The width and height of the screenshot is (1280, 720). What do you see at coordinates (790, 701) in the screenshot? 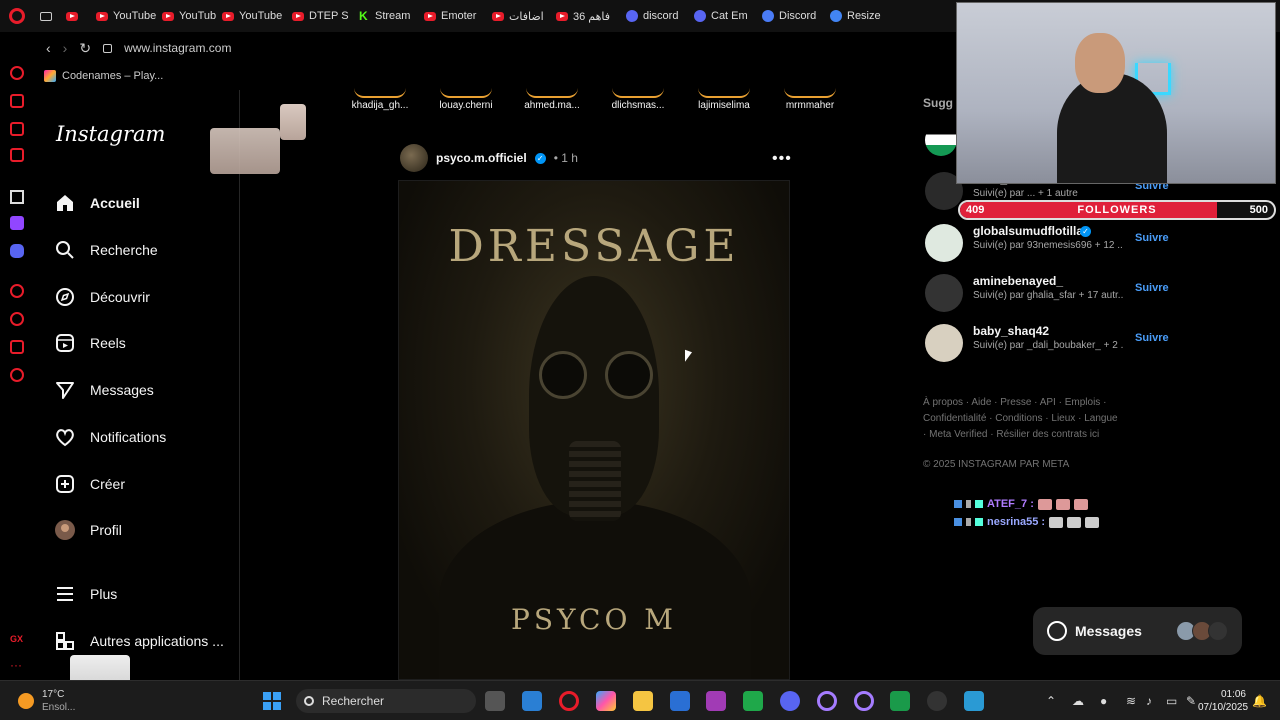
I see `discord-icon` at bounding box center [790, 701].